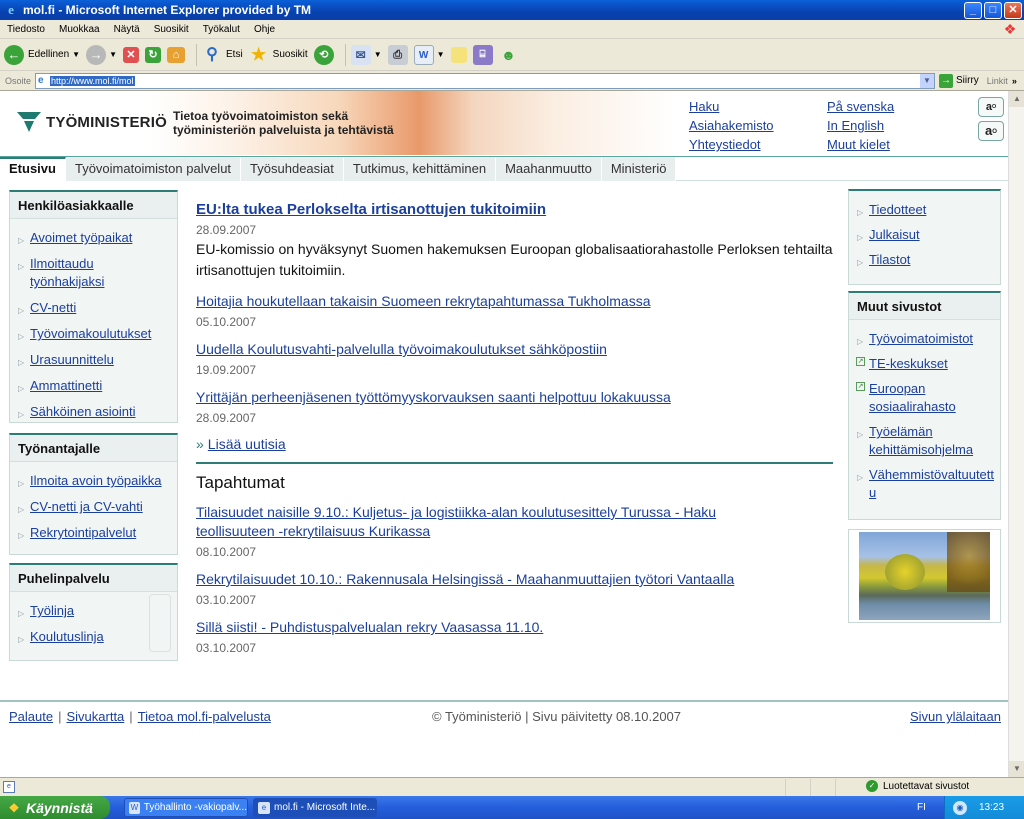  I want to click on research-button: ⌸, so click(482, 54).